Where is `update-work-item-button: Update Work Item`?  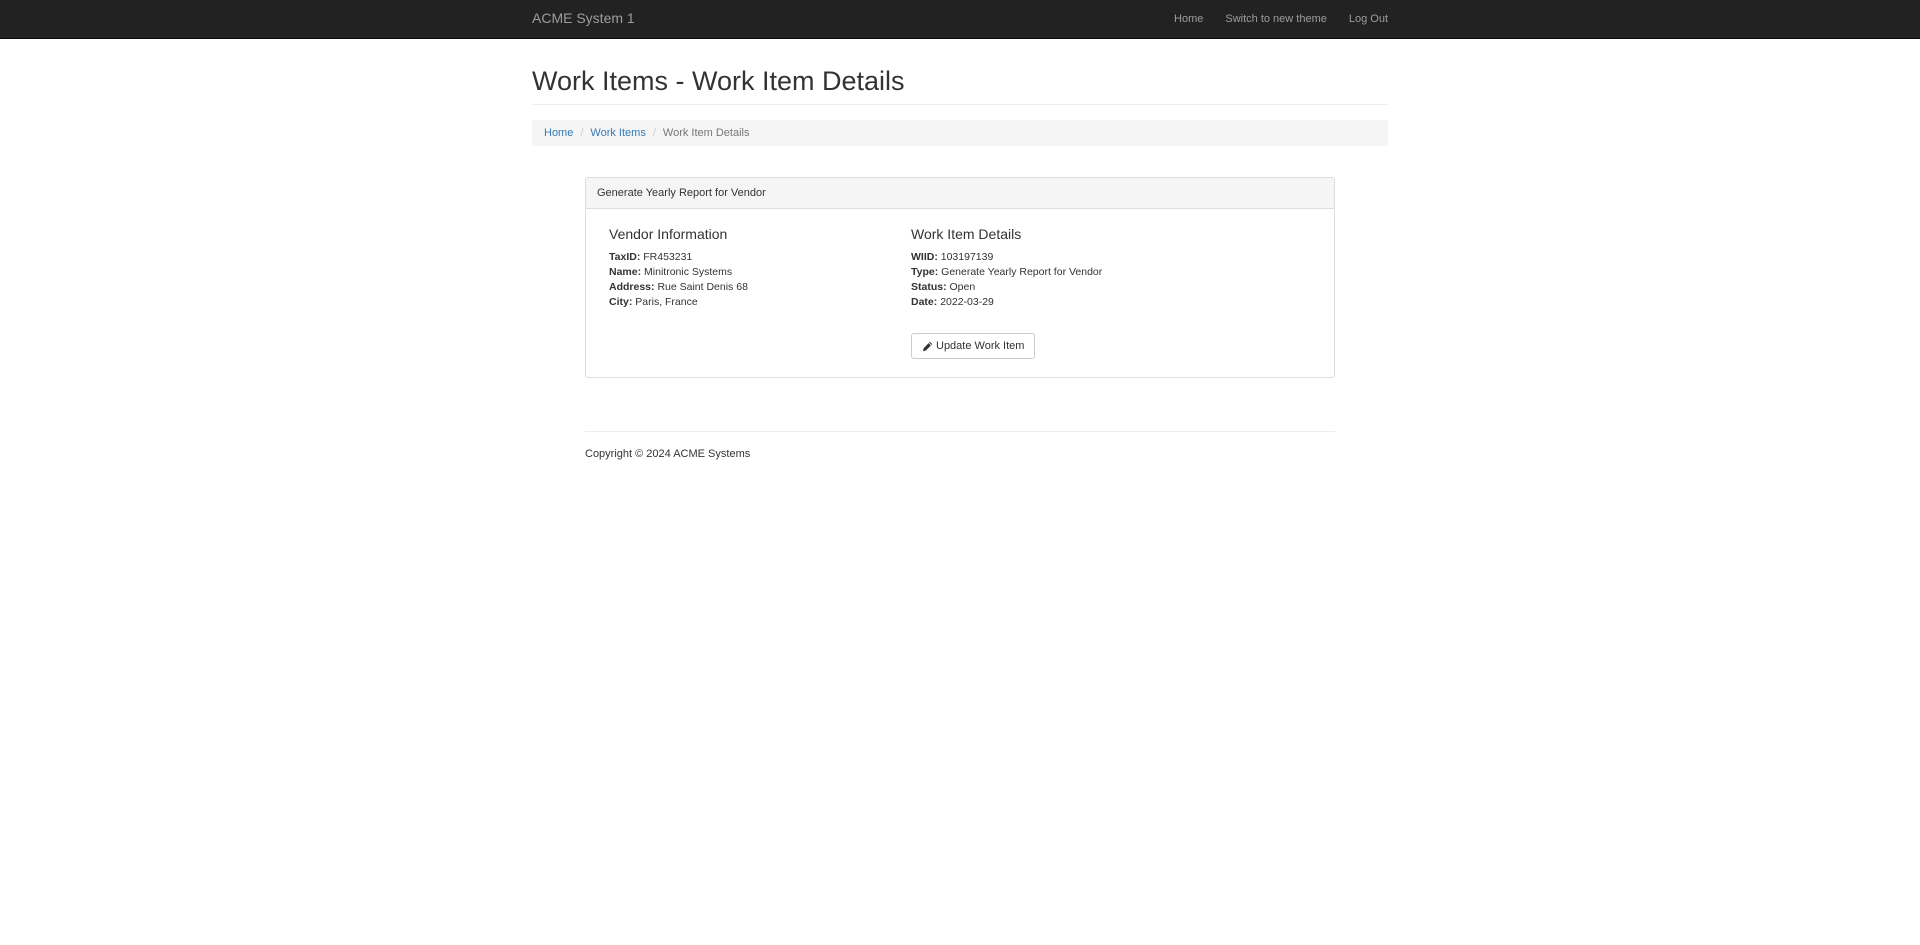 update-work-item-button: Update Work Item is located at coordinates (973, 346).